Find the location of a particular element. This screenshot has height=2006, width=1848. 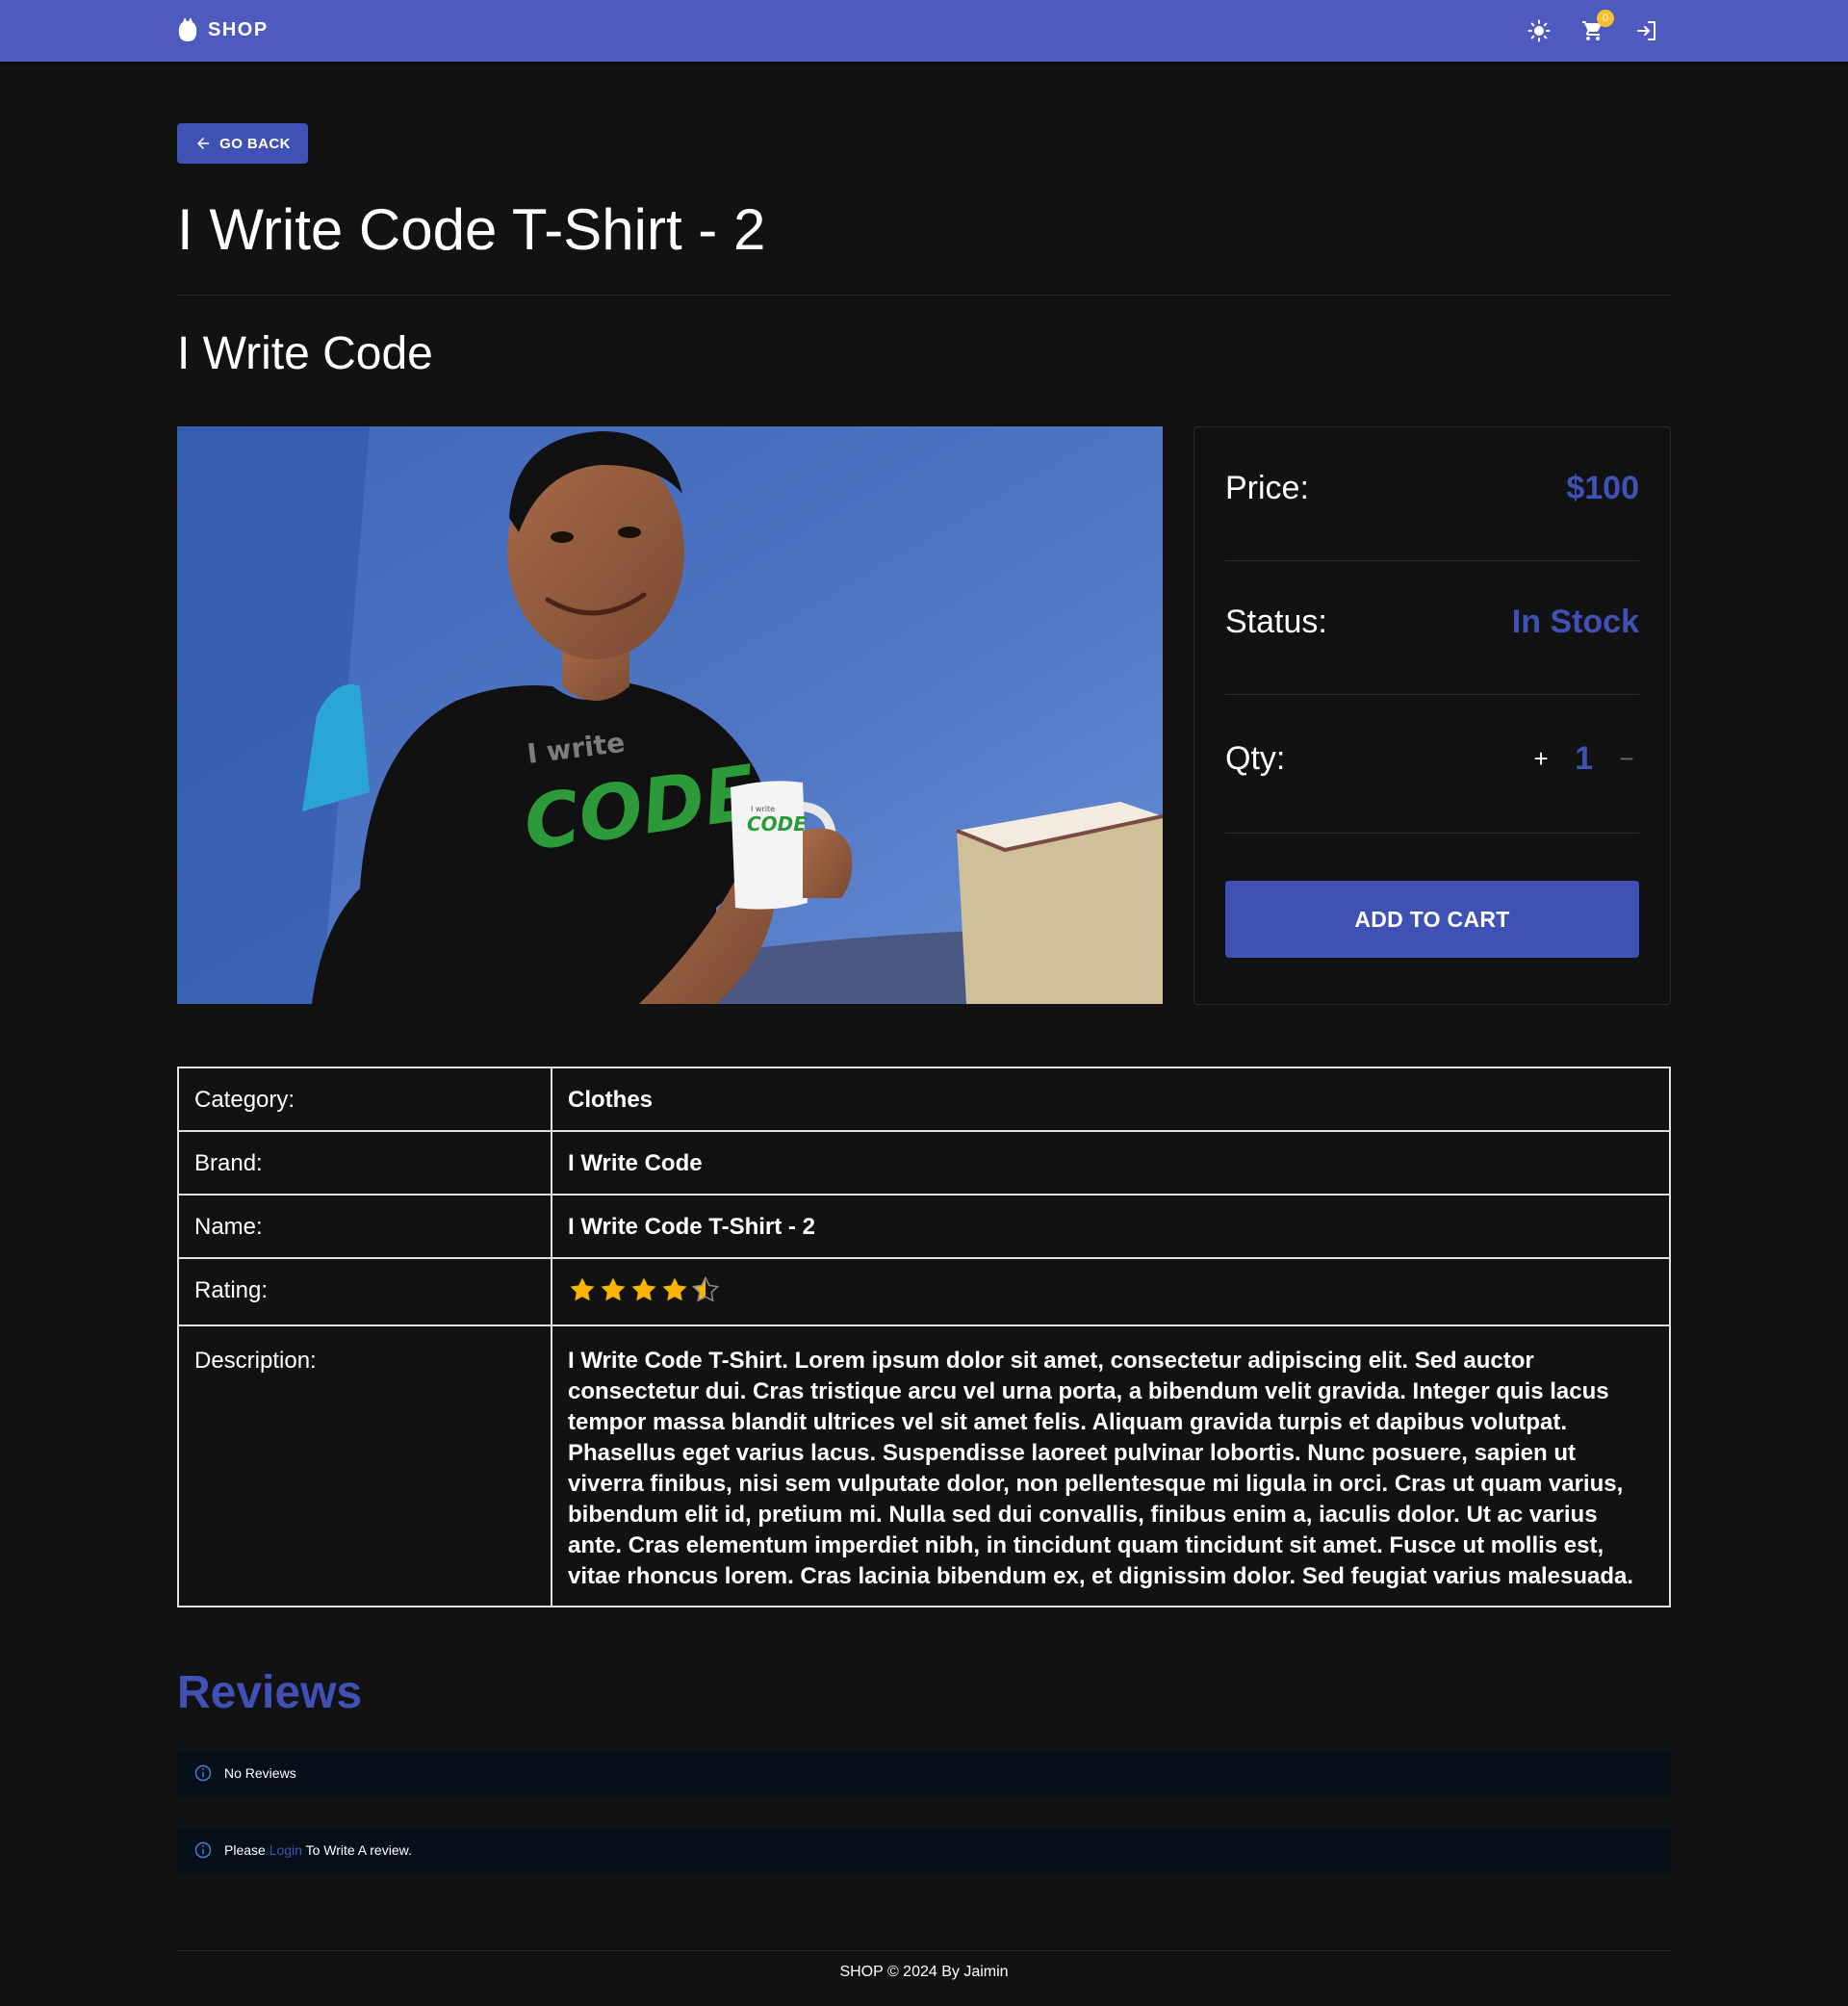

brand-link: SHOP is located at coordinates (223, 29).